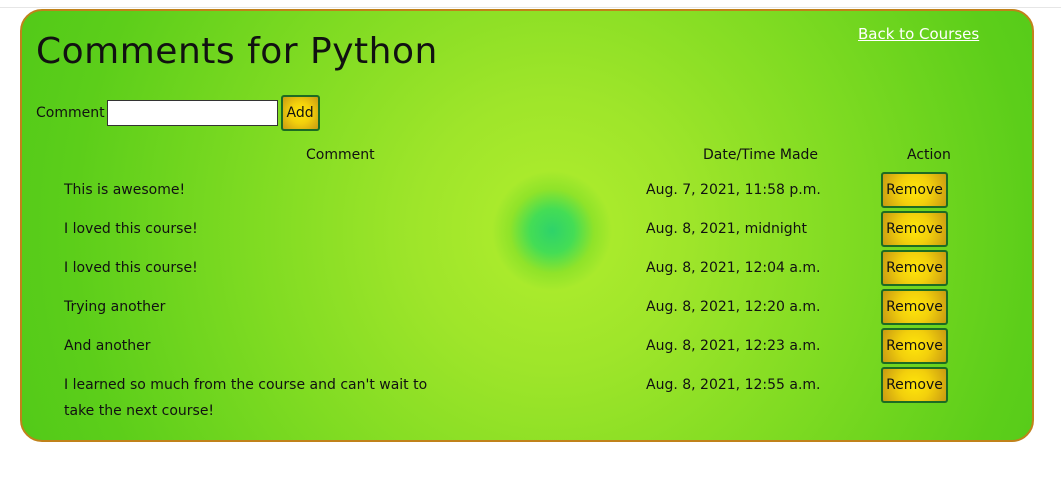  I want to click on comment-form: Comment Add, so click(178, 113).